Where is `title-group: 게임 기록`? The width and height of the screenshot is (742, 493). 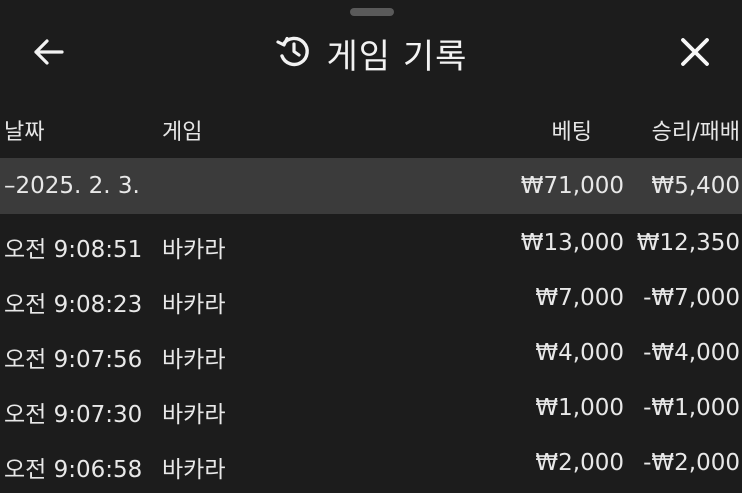
title-group: 게임 기록 is located at coordinates (371, 53).